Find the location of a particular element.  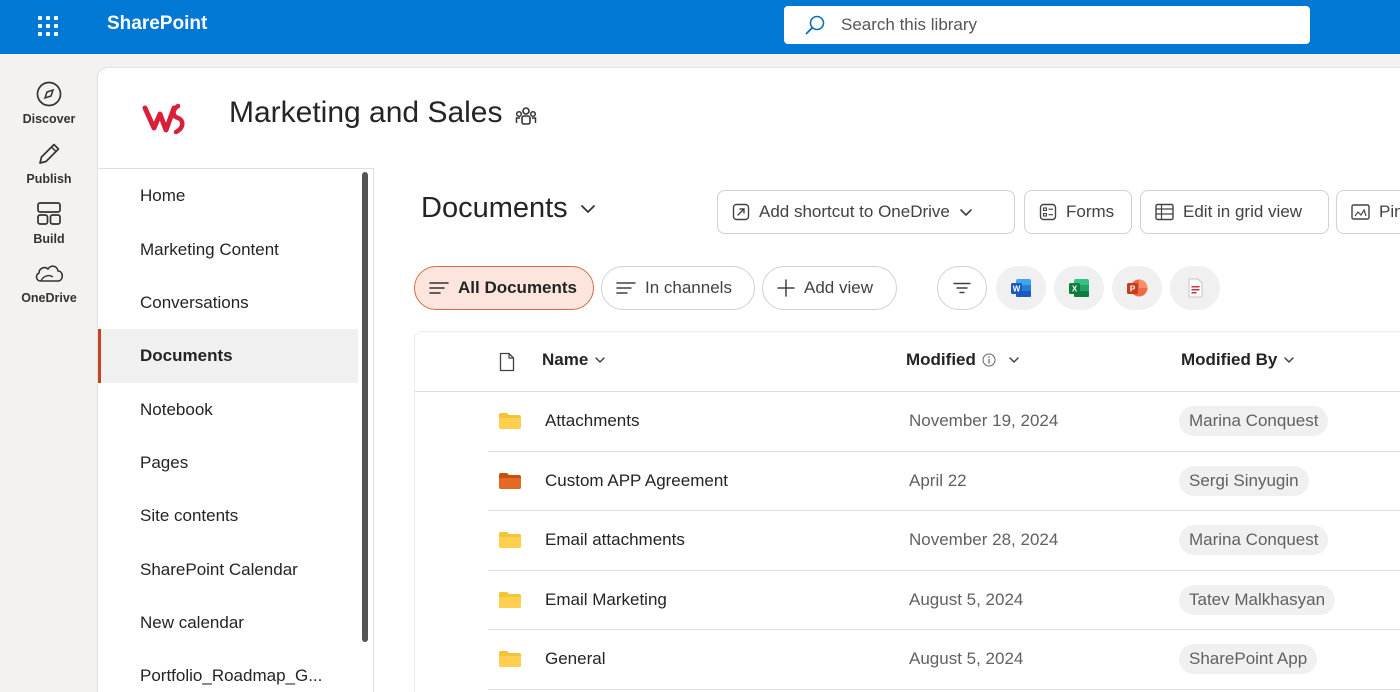

nav-item-new-calendar: New calendar is located at coordinates (228, 623).